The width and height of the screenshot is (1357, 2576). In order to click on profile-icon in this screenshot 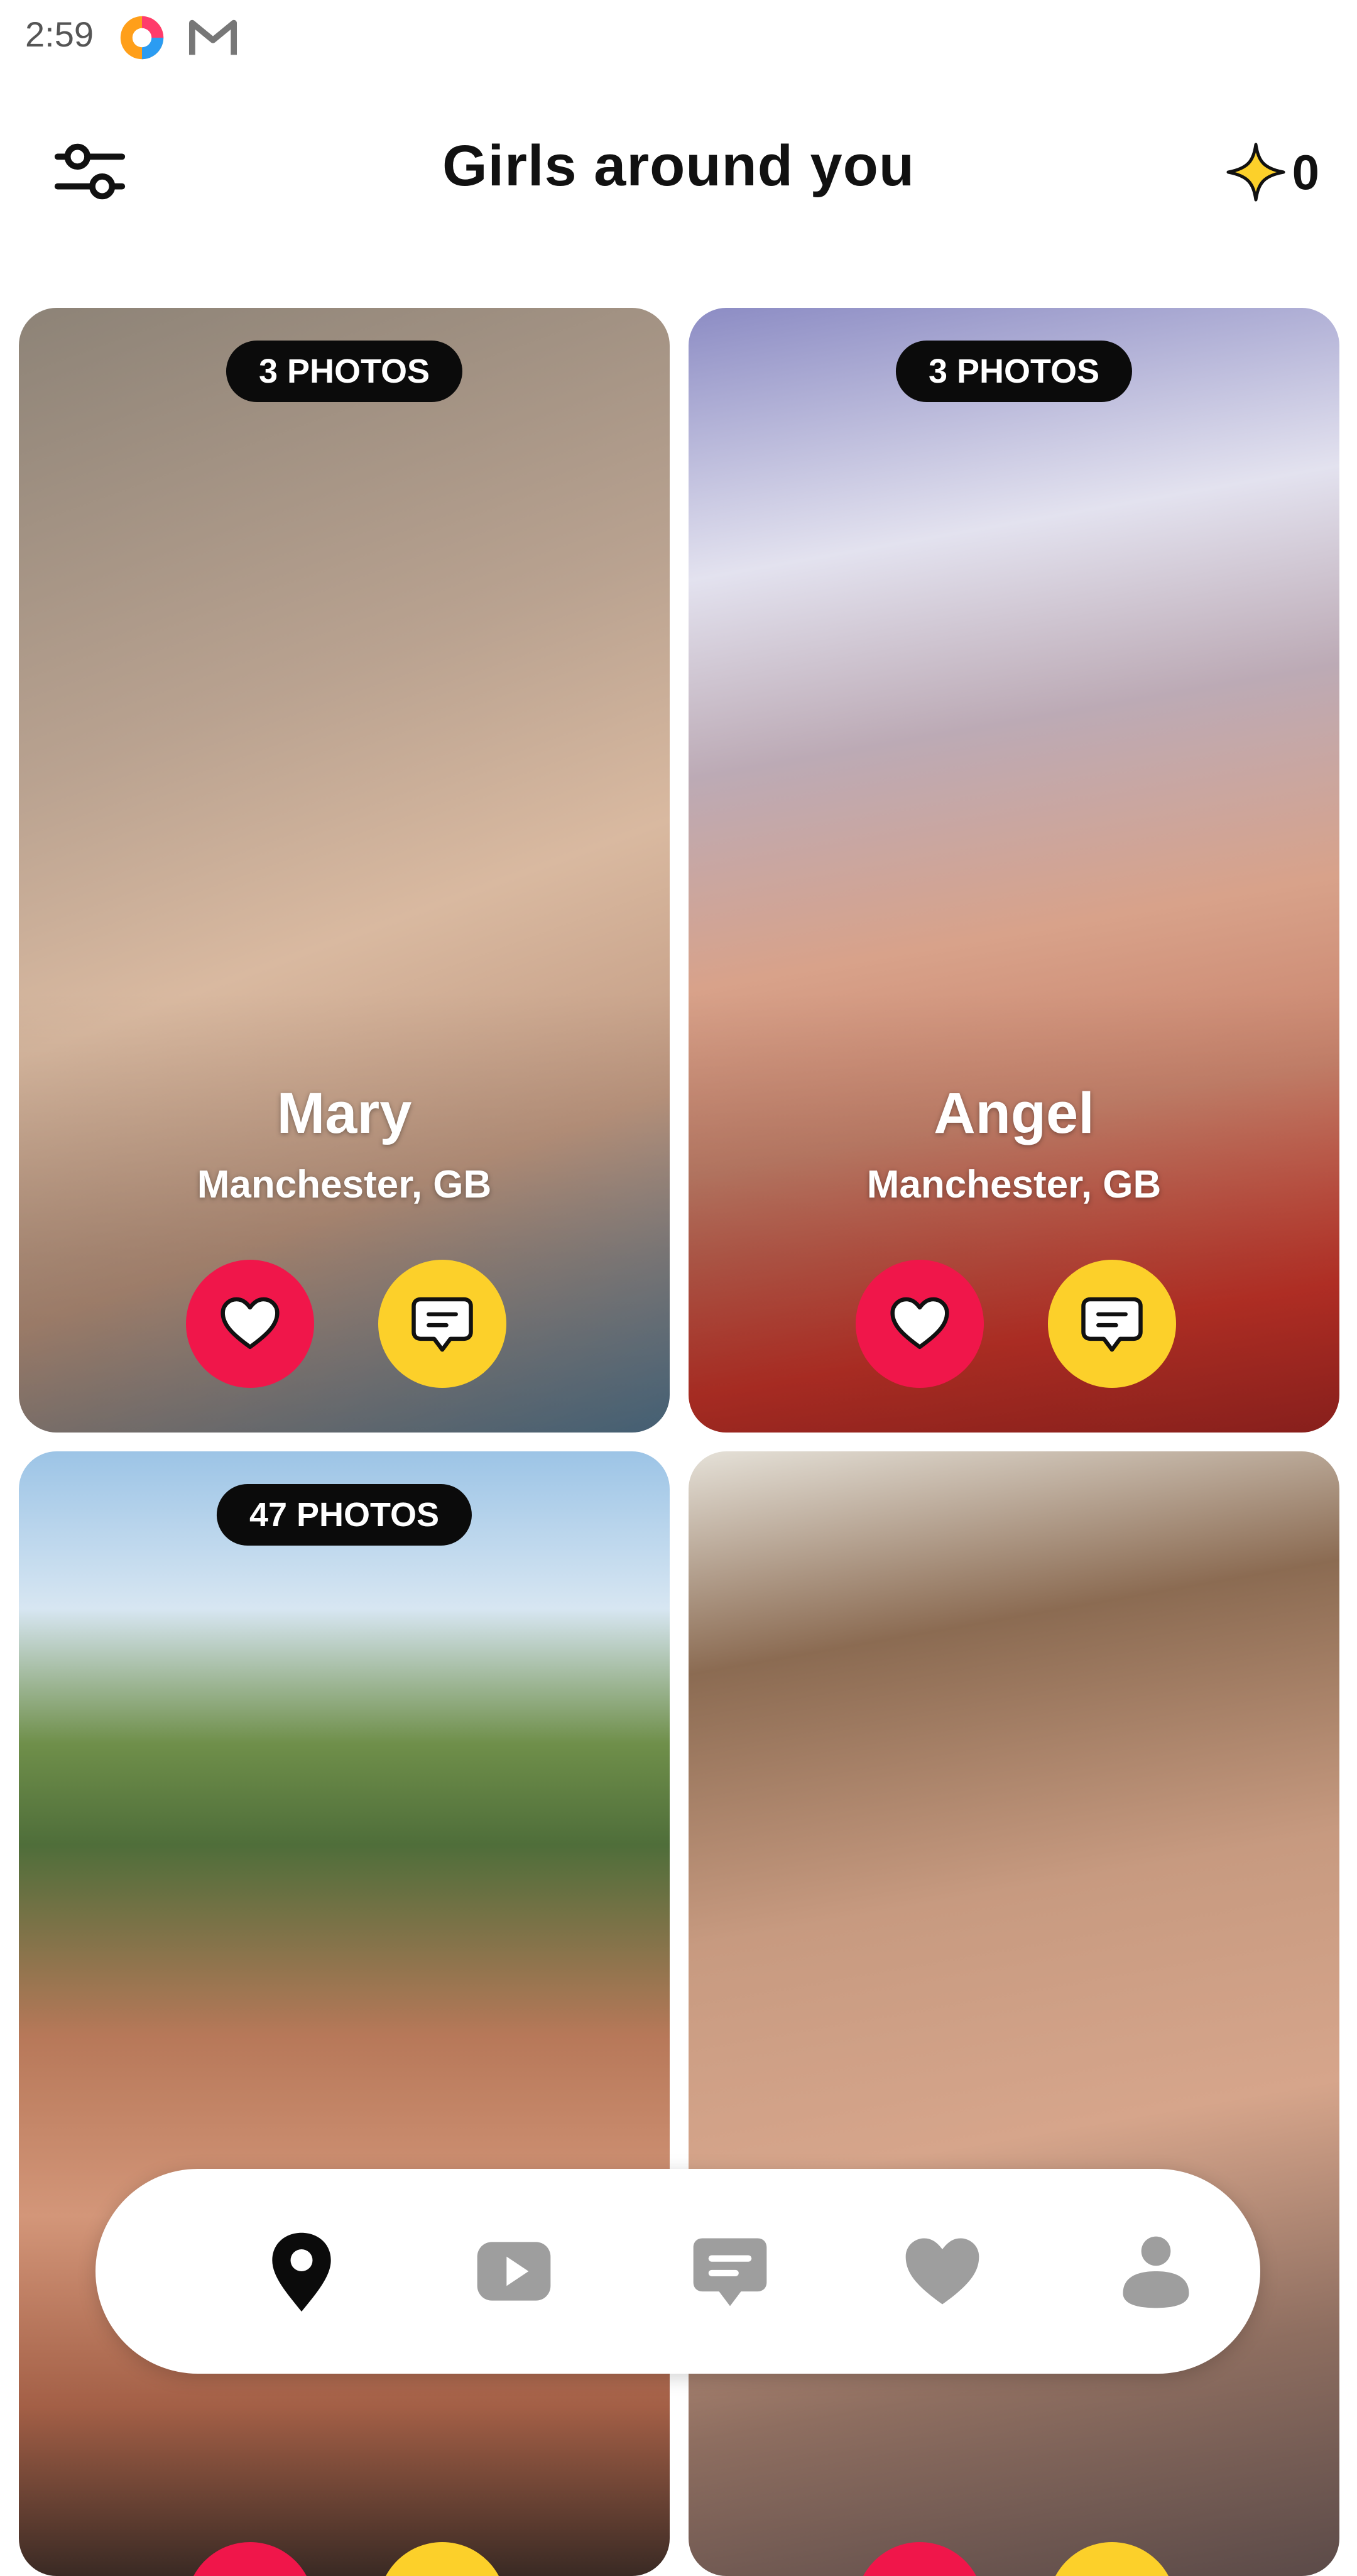, I will do `click(1156, 2272)`.